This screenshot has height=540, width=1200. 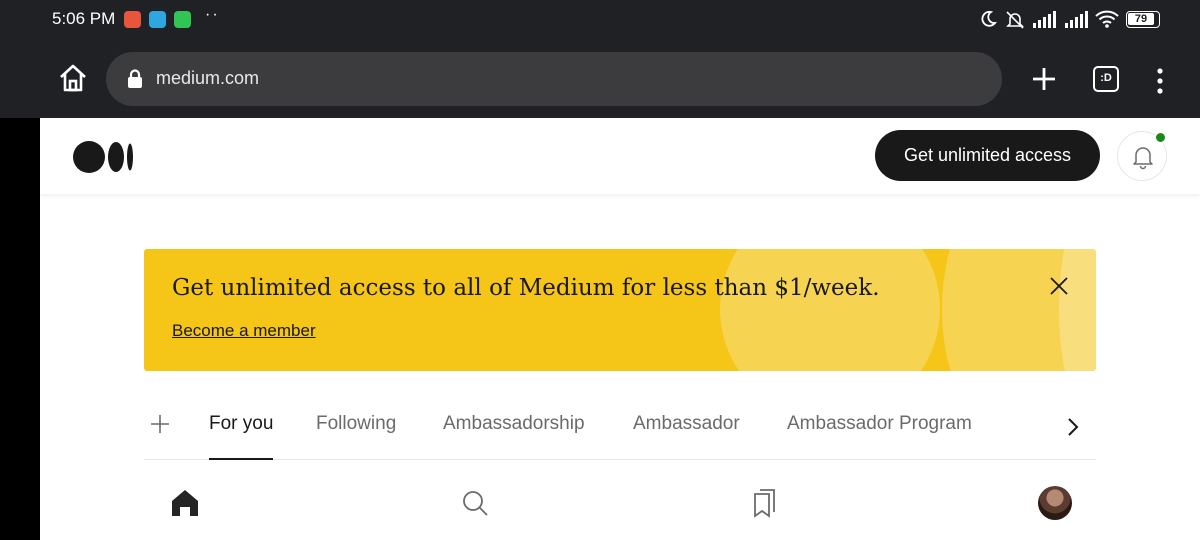 What do you see at coordinates (160, 424) in the screenshot?
I see `add-topic-icon` at bounding box center [160, 424].